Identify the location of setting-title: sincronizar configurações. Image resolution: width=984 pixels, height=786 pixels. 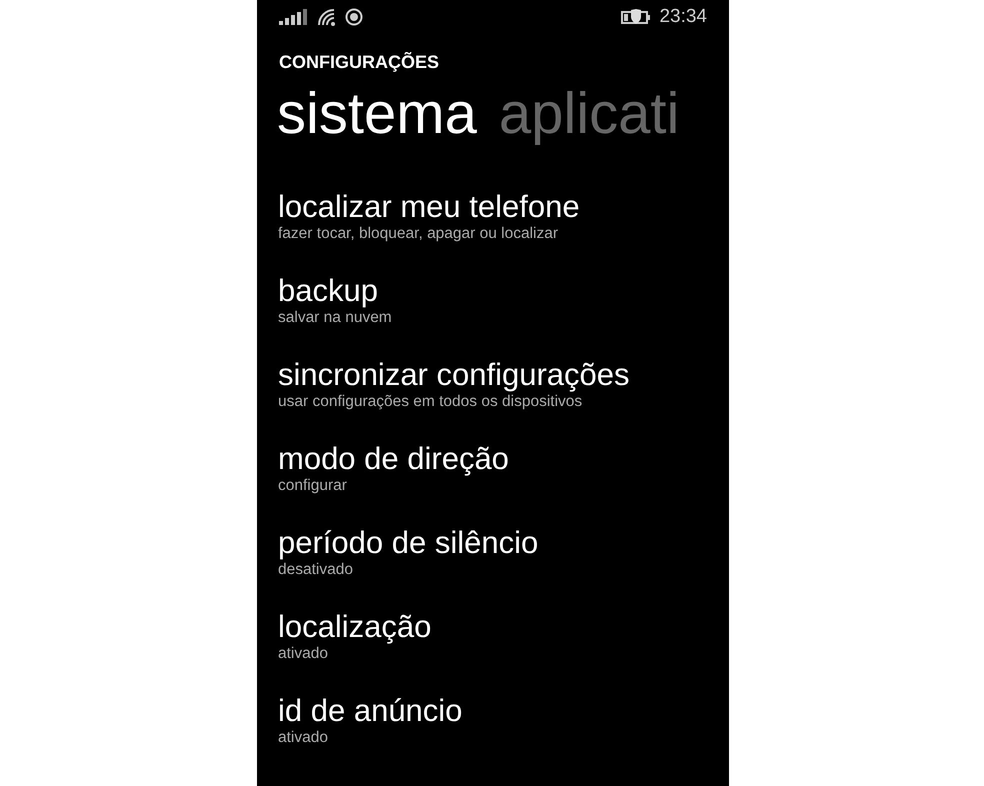
(454, 375).